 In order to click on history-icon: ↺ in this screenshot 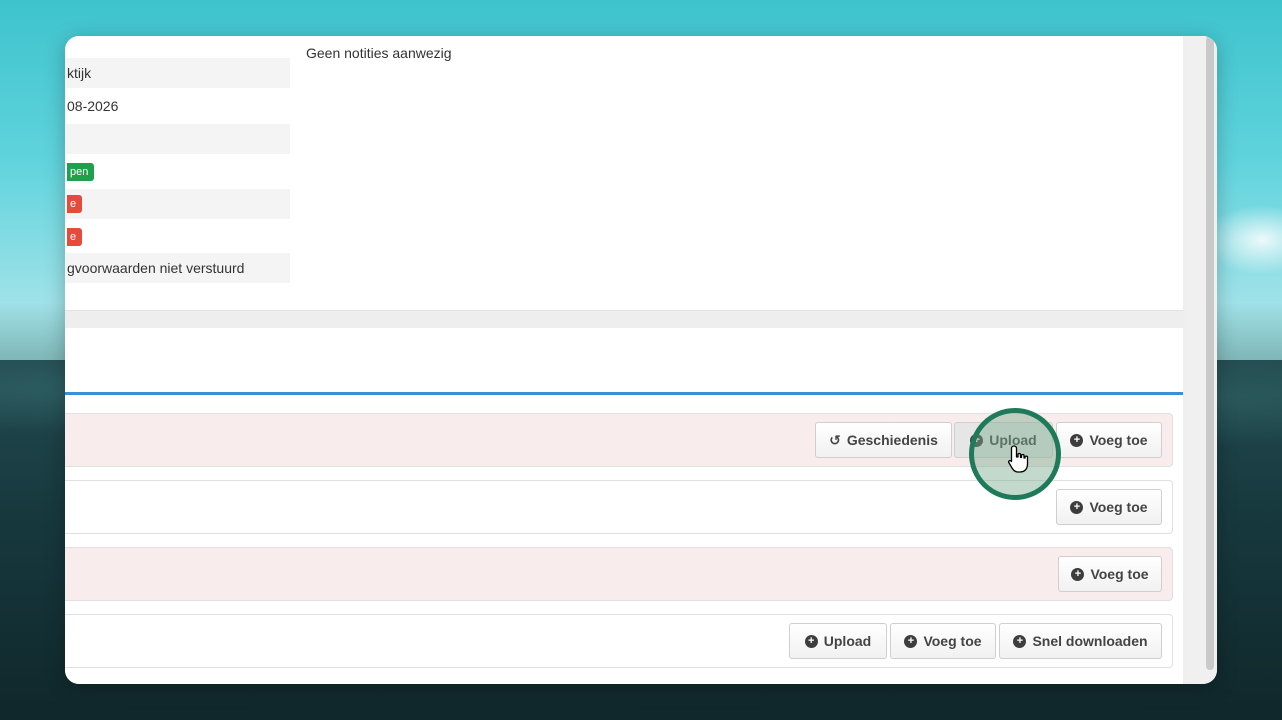, I will do `click(835, 439)`.